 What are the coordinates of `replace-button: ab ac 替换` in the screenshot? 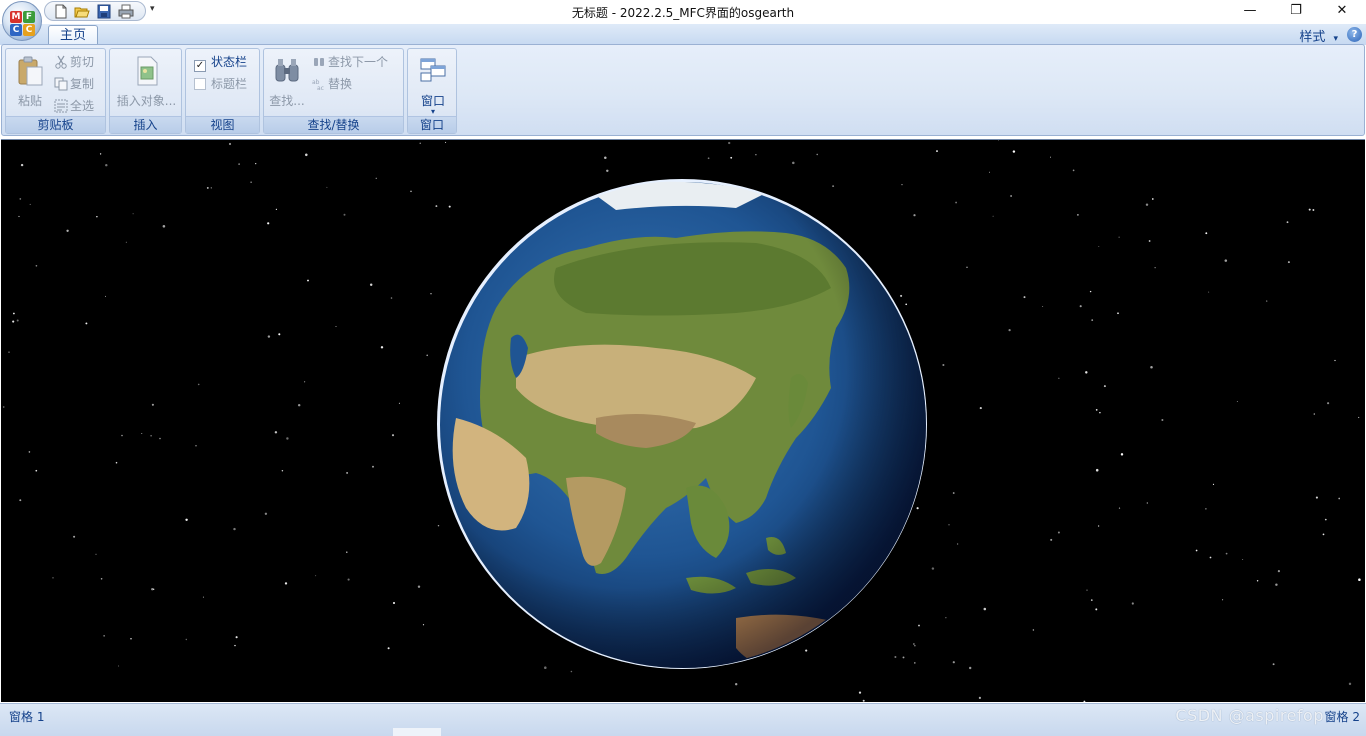 It's located at (332, 84).